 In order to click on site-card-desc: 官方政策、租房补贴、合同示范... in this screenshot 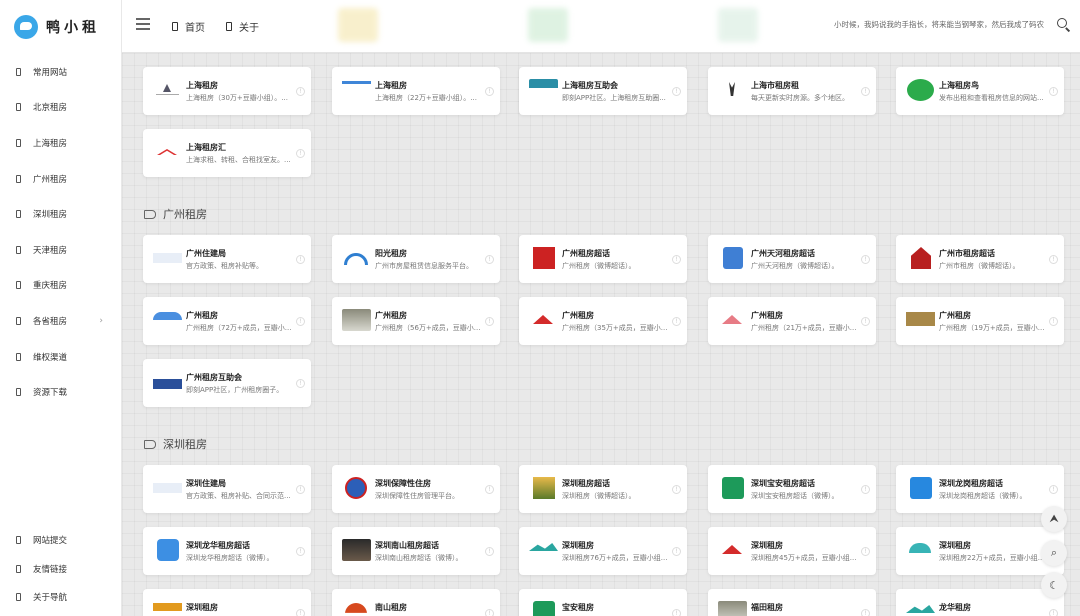, I will do `click(238, 496)`.